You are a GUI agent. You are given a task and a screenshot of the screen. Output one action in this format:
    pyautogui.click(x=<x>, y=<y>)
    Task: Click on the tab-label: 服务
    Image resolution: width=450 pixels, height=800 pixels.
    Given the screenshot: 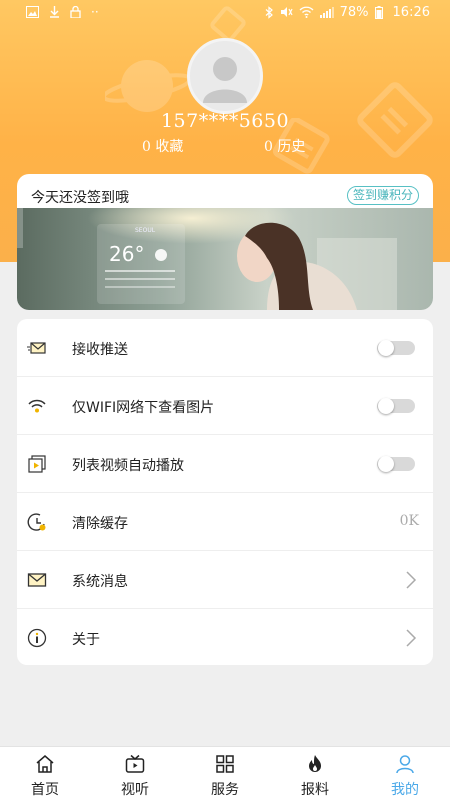 What is the action you would take?
    pyautogui.click(x=225, y=790)
    